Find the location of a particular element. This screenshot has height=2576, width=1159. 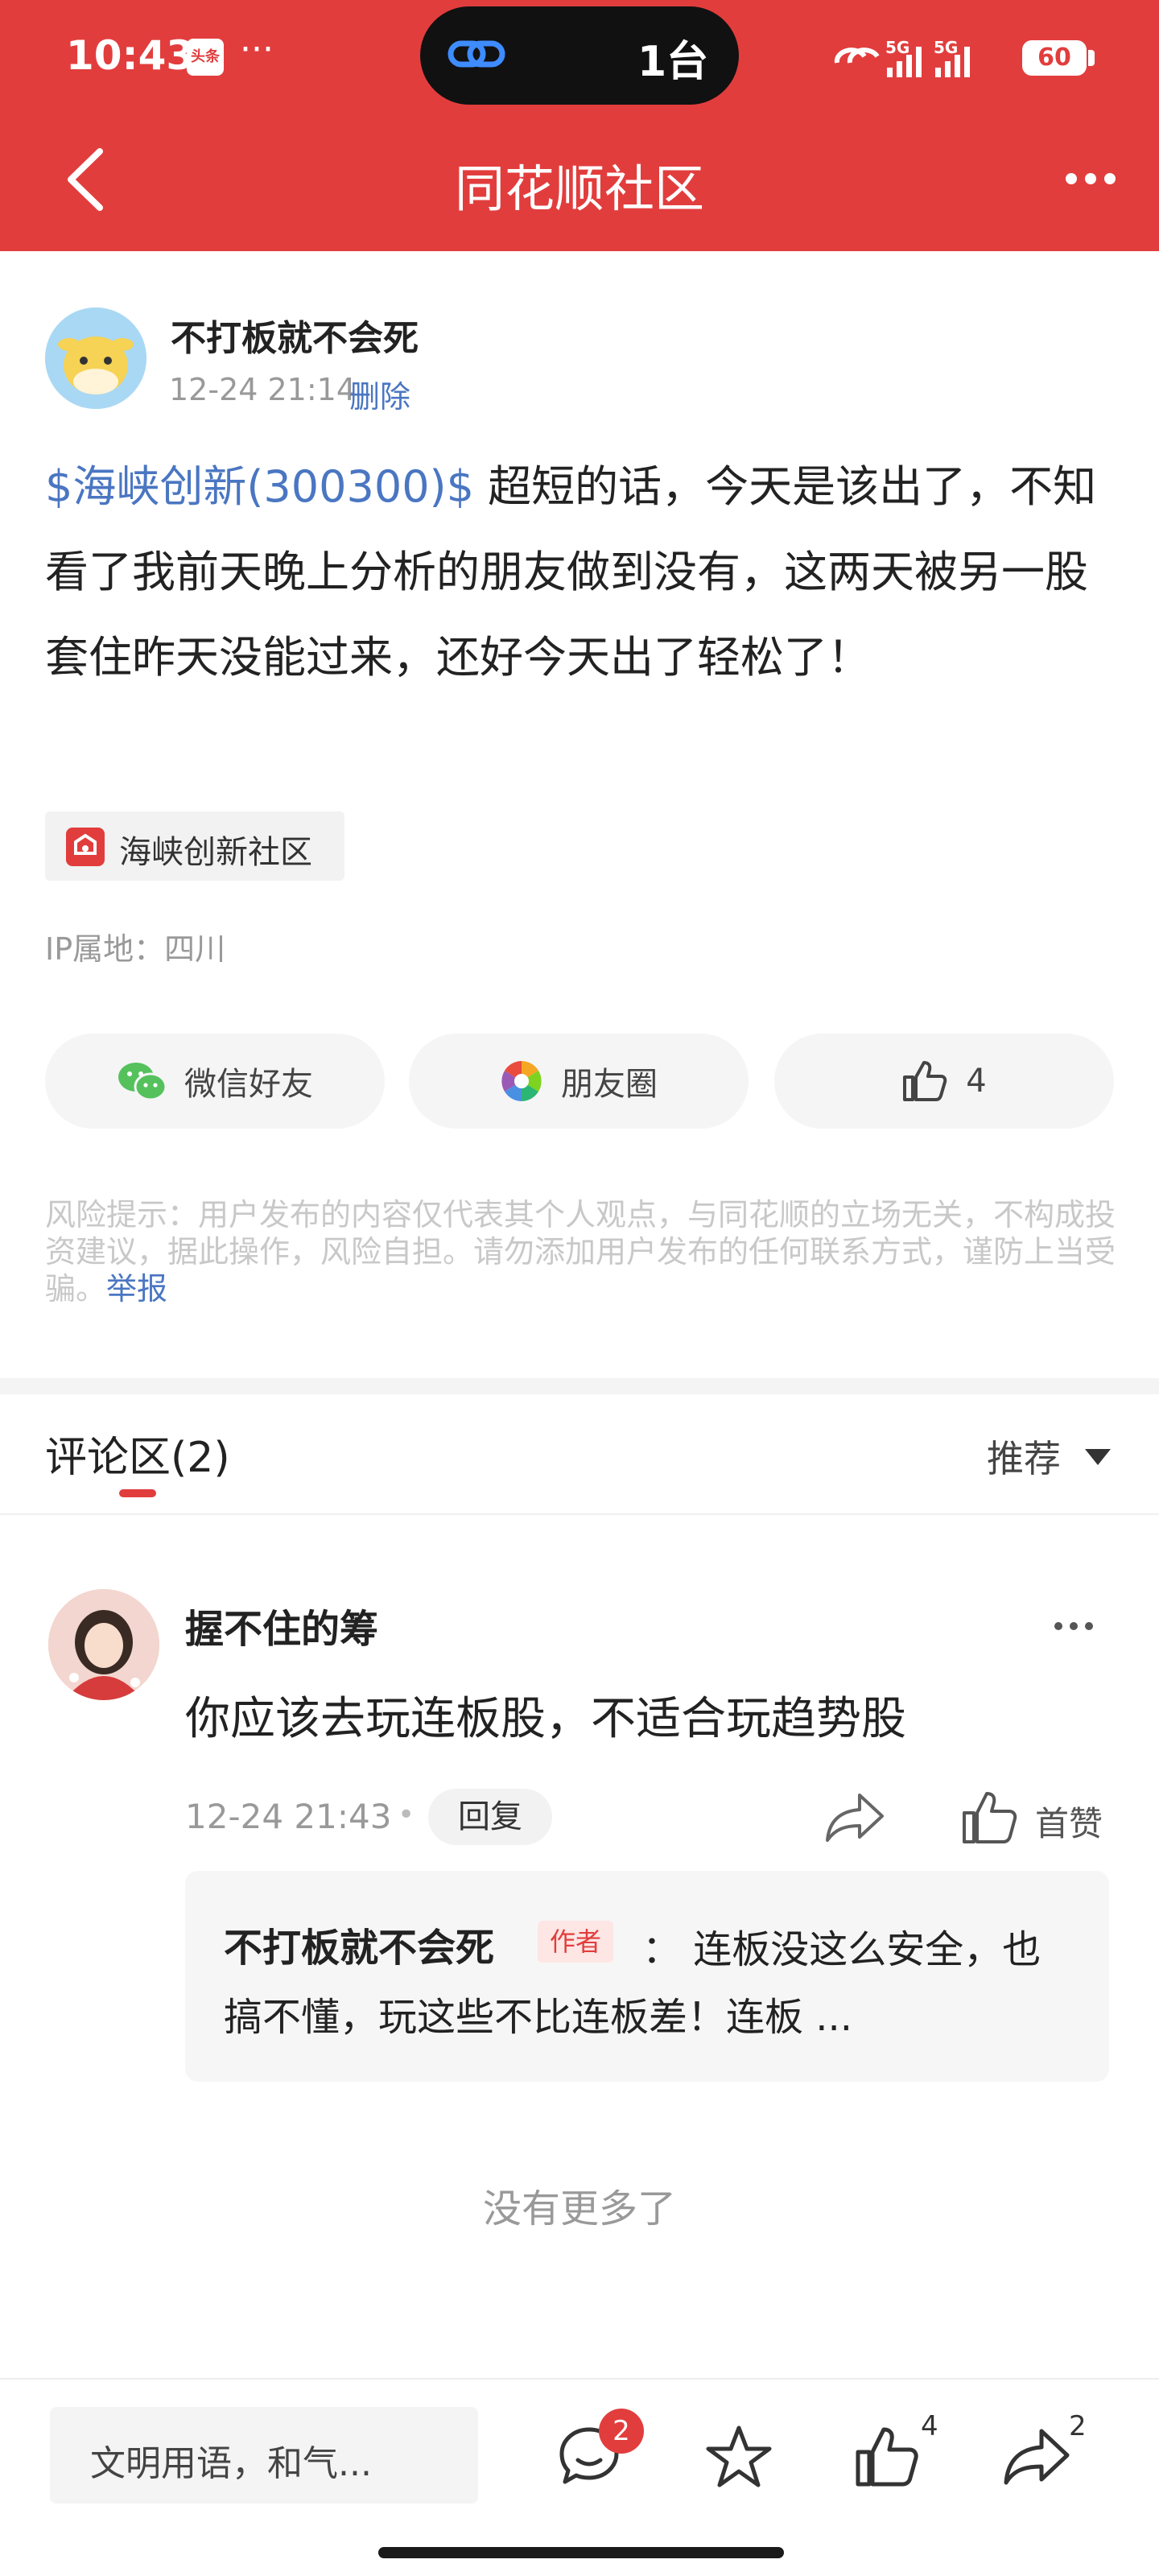

status-time: 10:43 is located at coordinates (130, 55).